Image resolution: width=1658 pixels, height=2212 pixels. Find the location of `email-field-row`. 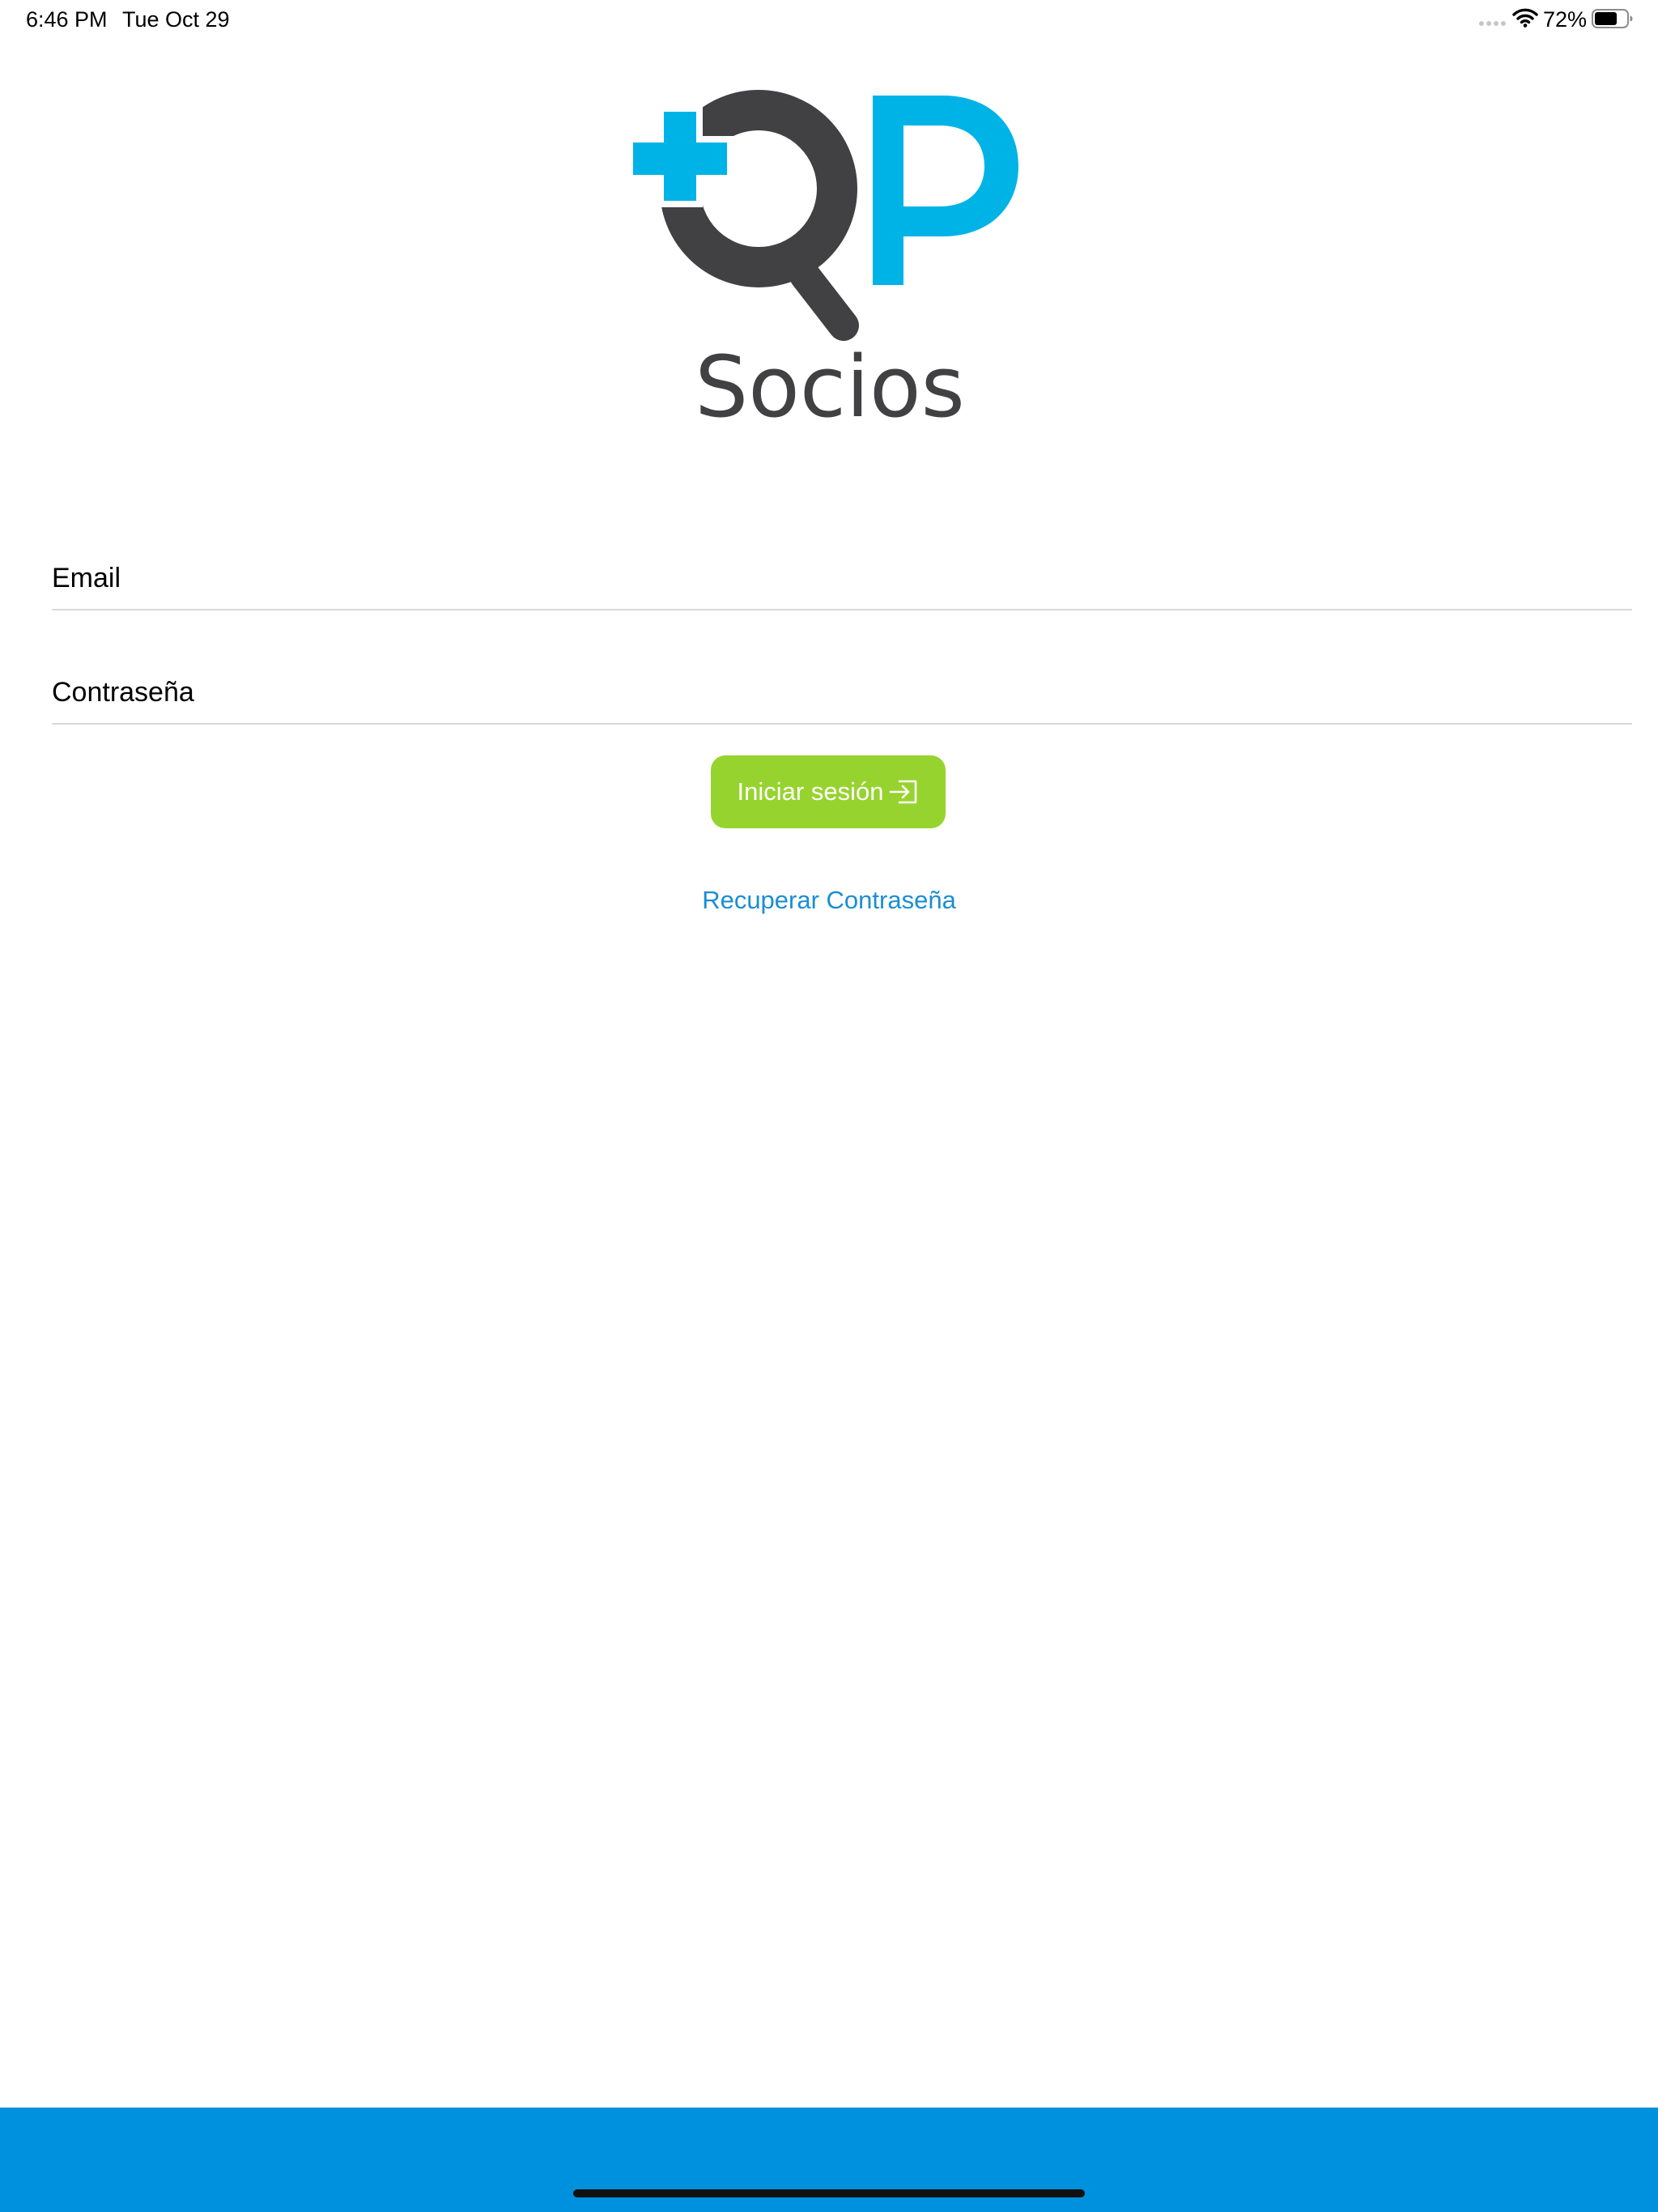

email-field-row is located at coordinates (842, 577).